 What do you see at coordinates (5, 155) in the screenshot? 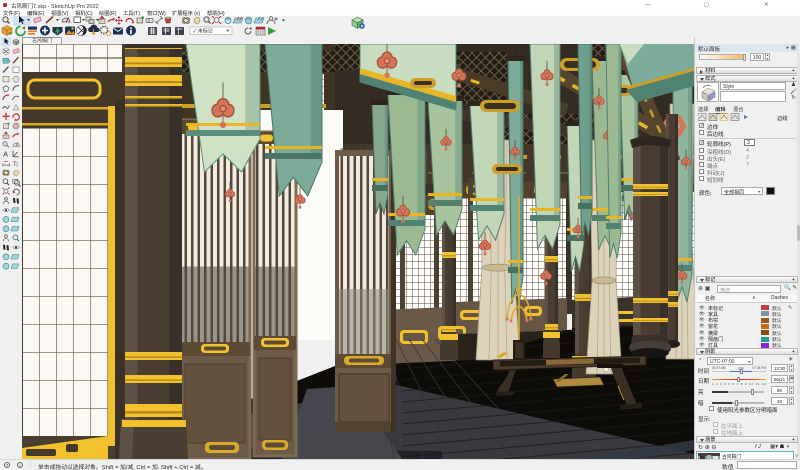
I see `svg-text: A` at bounding box center [5, 155].